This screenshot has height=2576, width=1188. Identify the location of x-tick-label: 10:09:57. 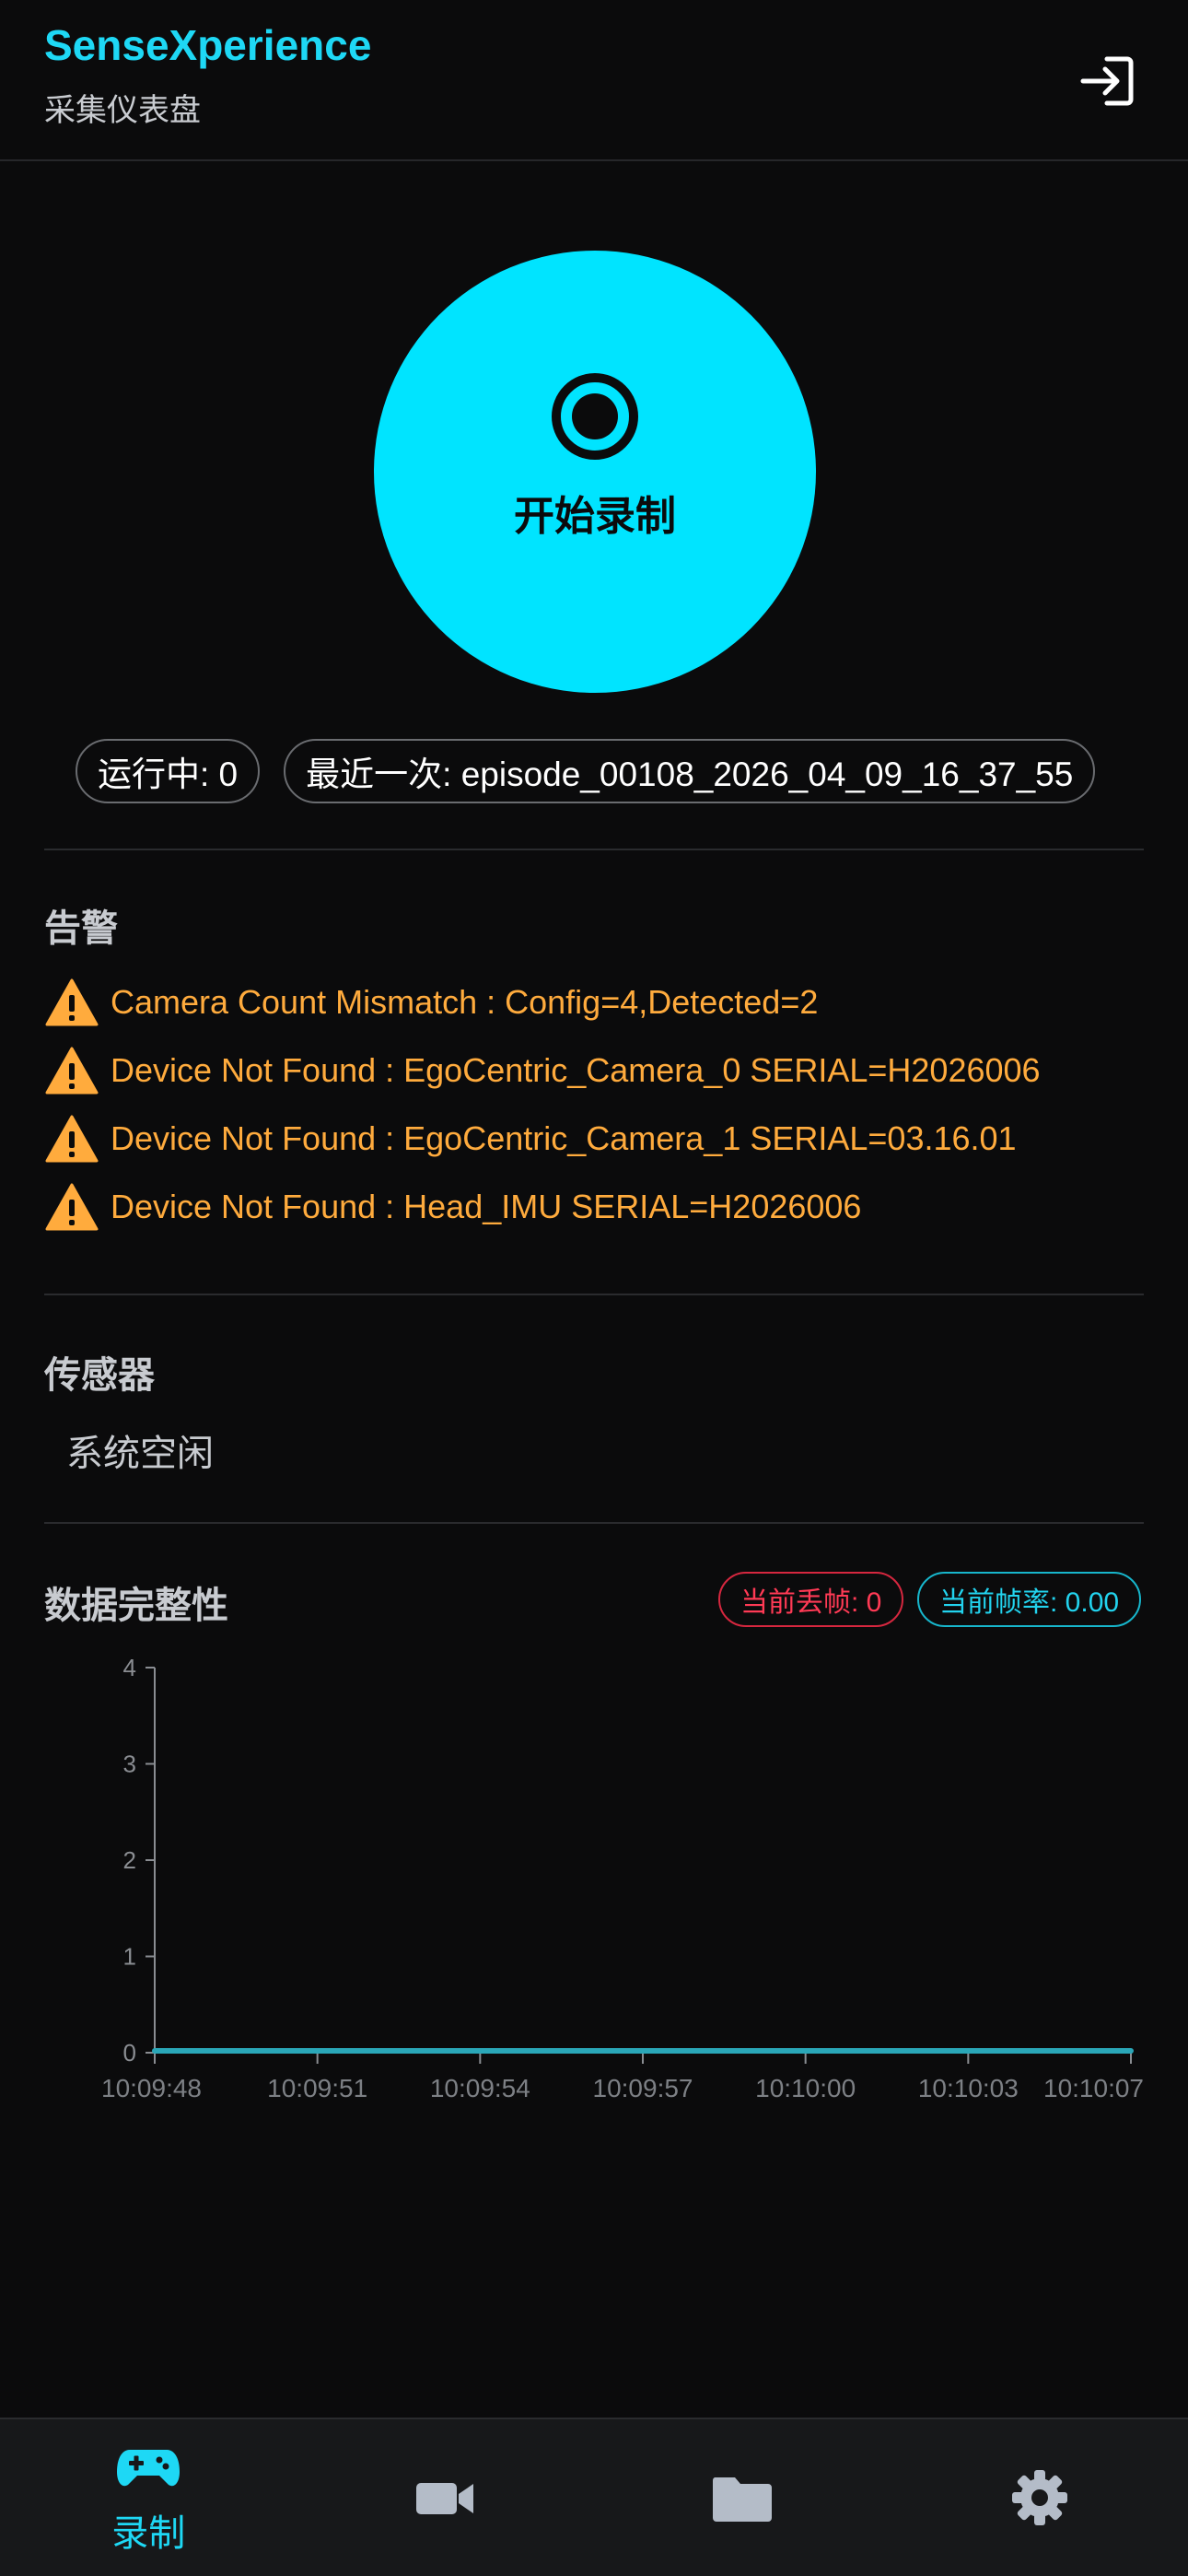
(643, 2088).